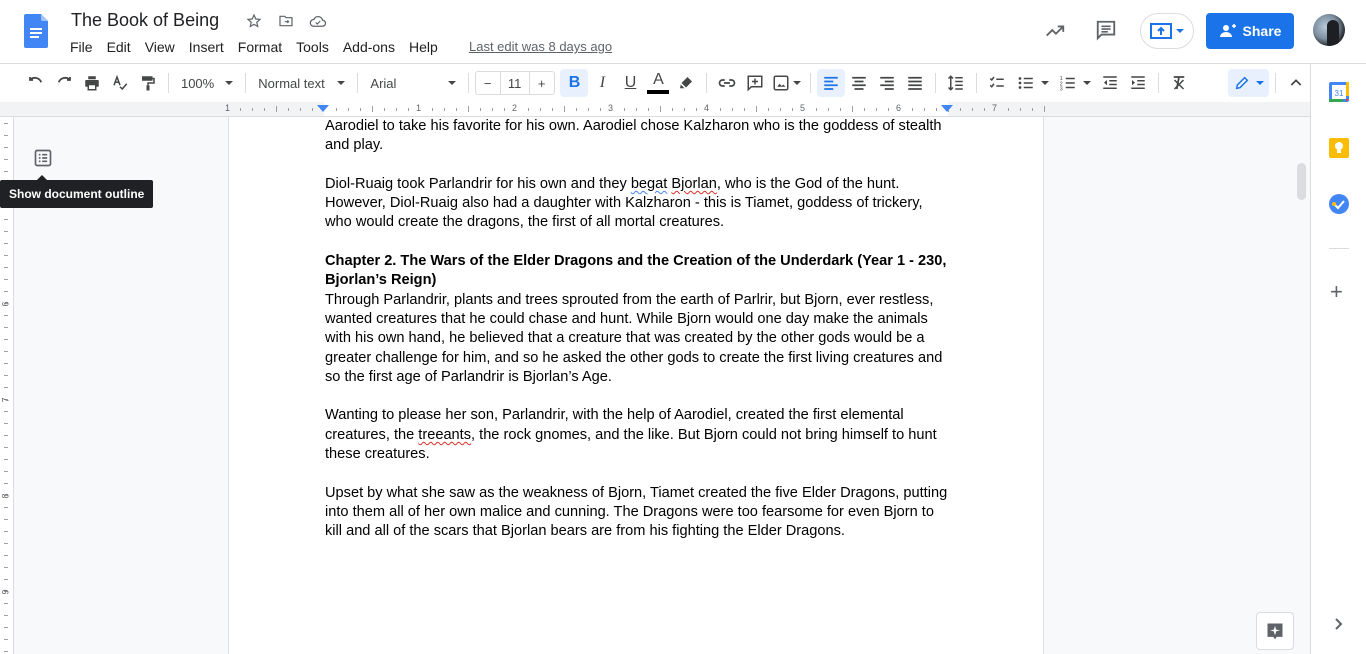 Image resolution: width=1366 pixels, height=654 pixels. What do you see at coordinates (286, 21) in the screenshot?
I see `move-to-folder-icon` at bounding box center [286, 21].